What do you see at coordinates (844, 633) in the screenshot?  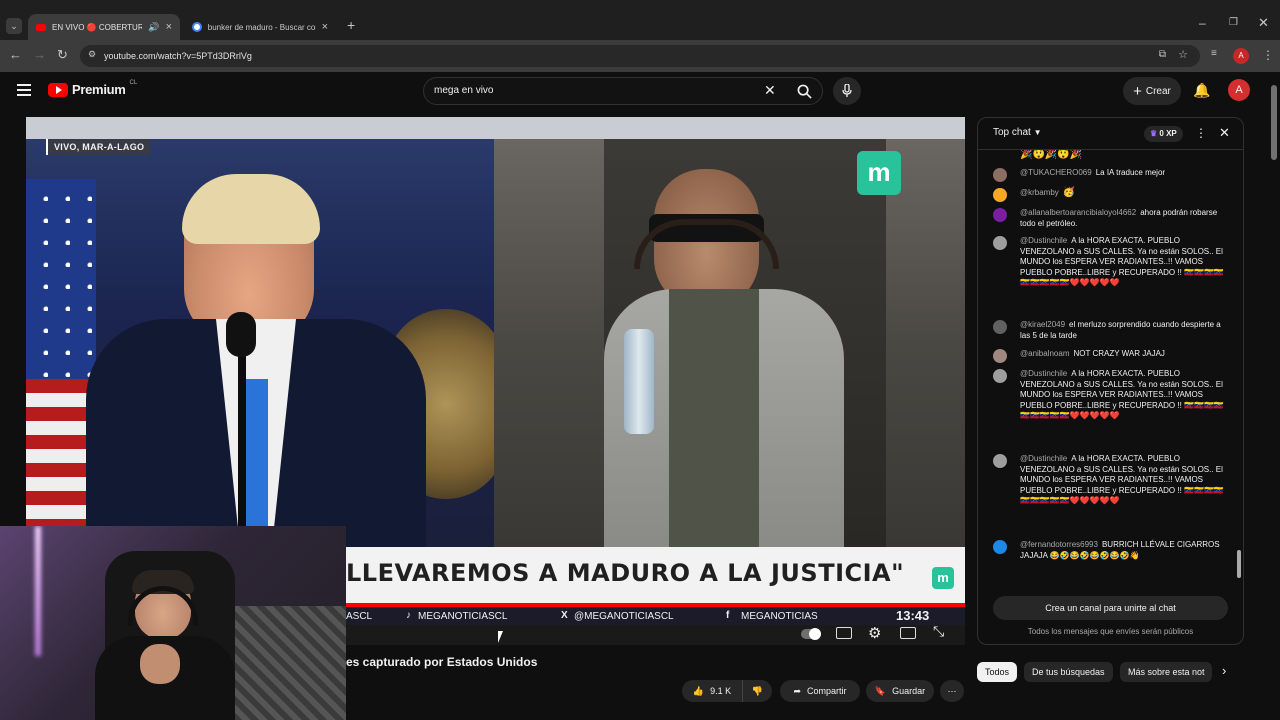 I see `subtitles-icon` at bounding box center [844, 633].